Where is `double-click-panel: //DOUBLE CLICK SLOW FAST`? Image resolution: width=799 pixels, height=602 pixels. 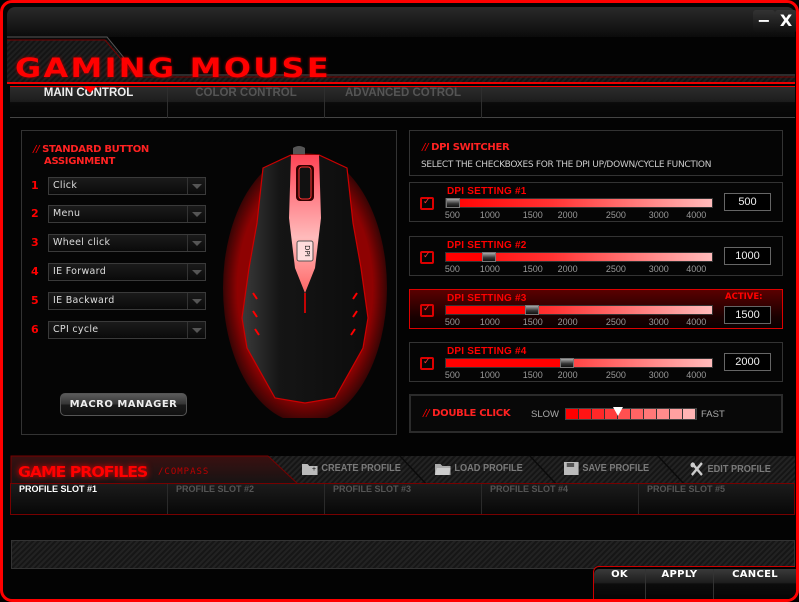 double-click-panel: //DOUBLE CLICK SLOW FAST is located at coordinates (596, 413).